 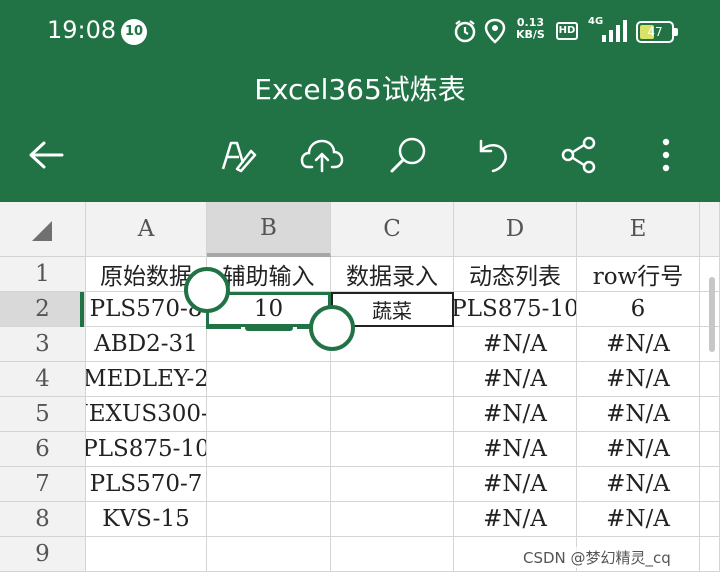 I want to click on vertical-scrollbar, so click(x=712, y=314).